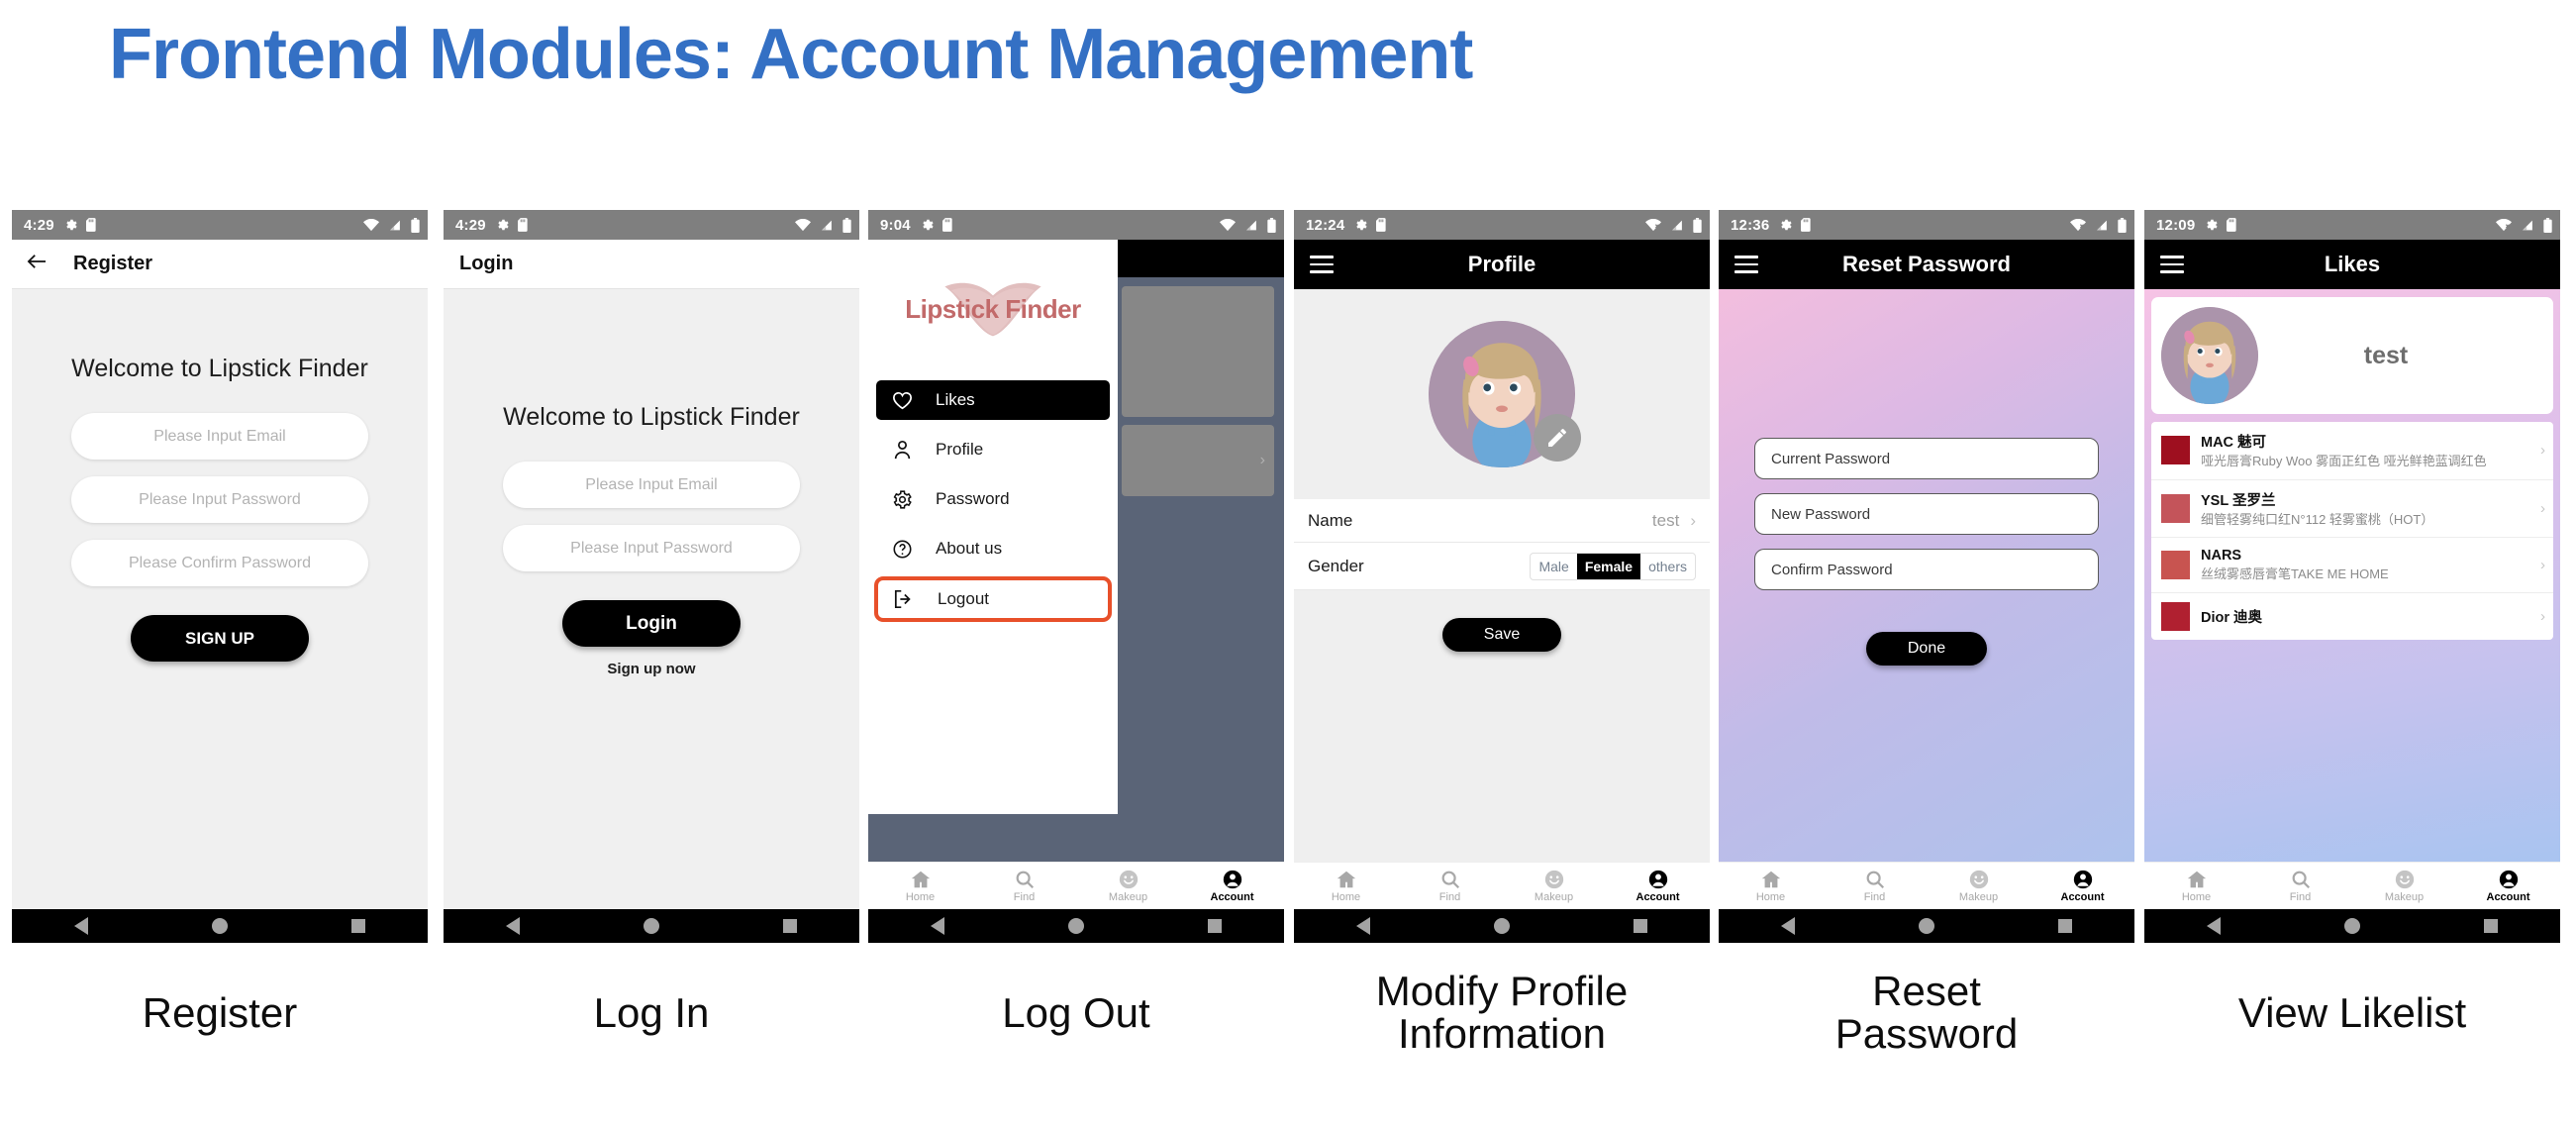 The height and width of the screenshot is (1131, 2576). I want to click on drawer-item-profile: Profile, so click(993, 449).